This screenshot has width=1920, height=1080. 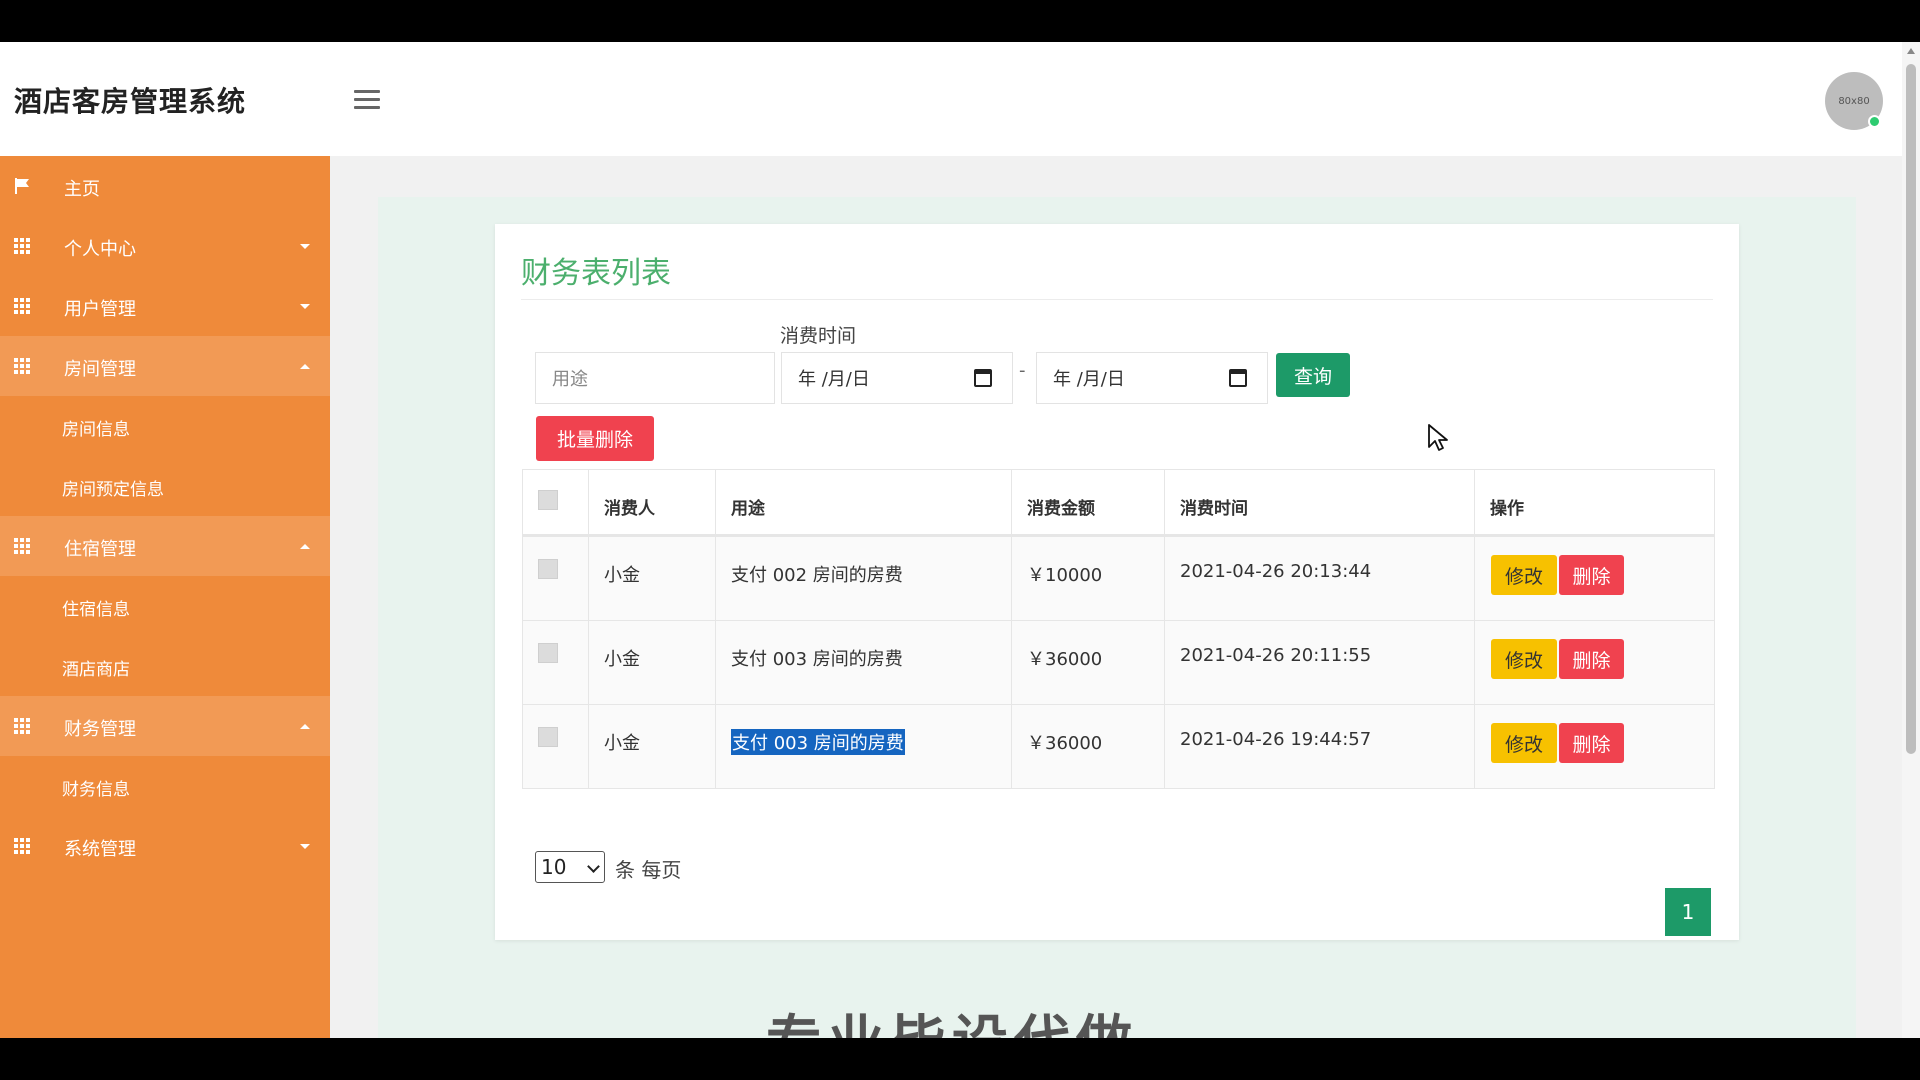 What do you see at coordinates (1911, 409) in the screenshot?
I see `scroll-thumb` at bounding box center [1911, 409].